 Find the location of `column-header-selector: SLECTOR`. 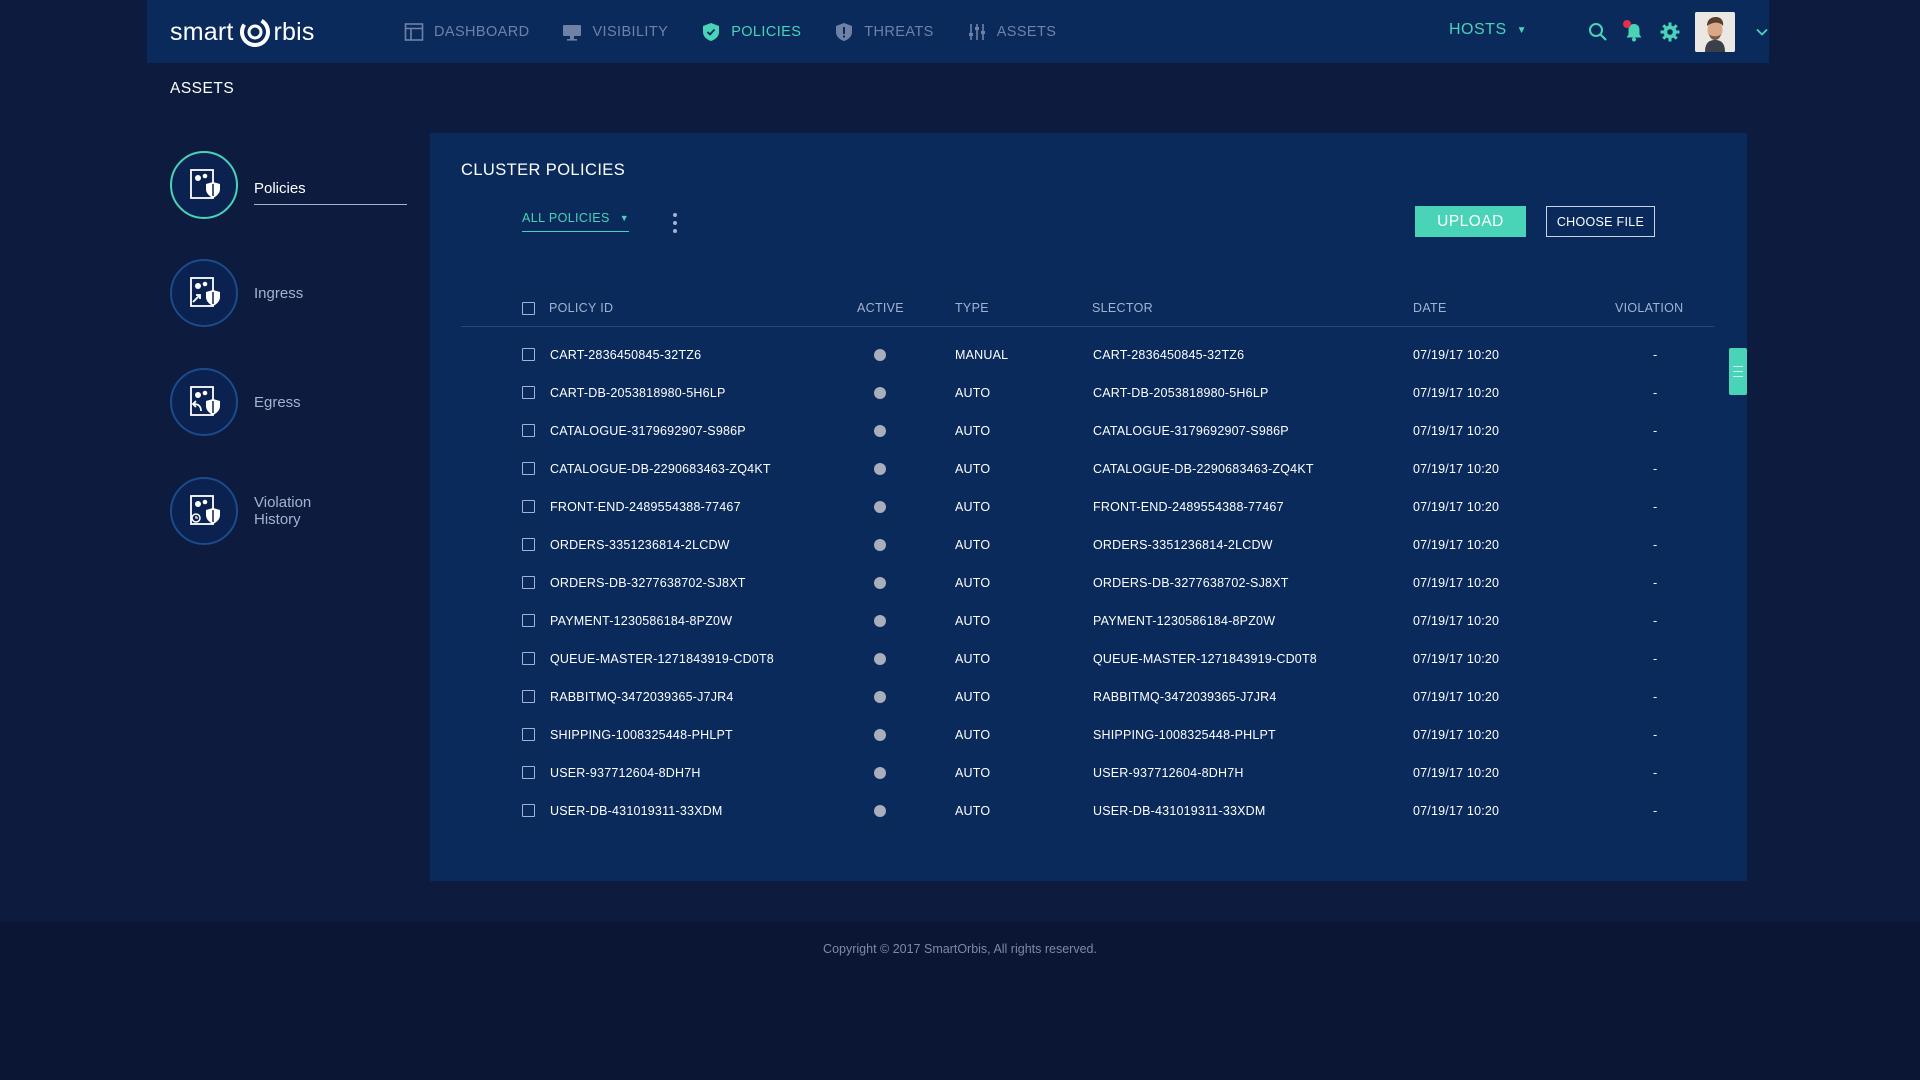

column-header-selector: SLECTOR is located at coordinates (1122, 308).